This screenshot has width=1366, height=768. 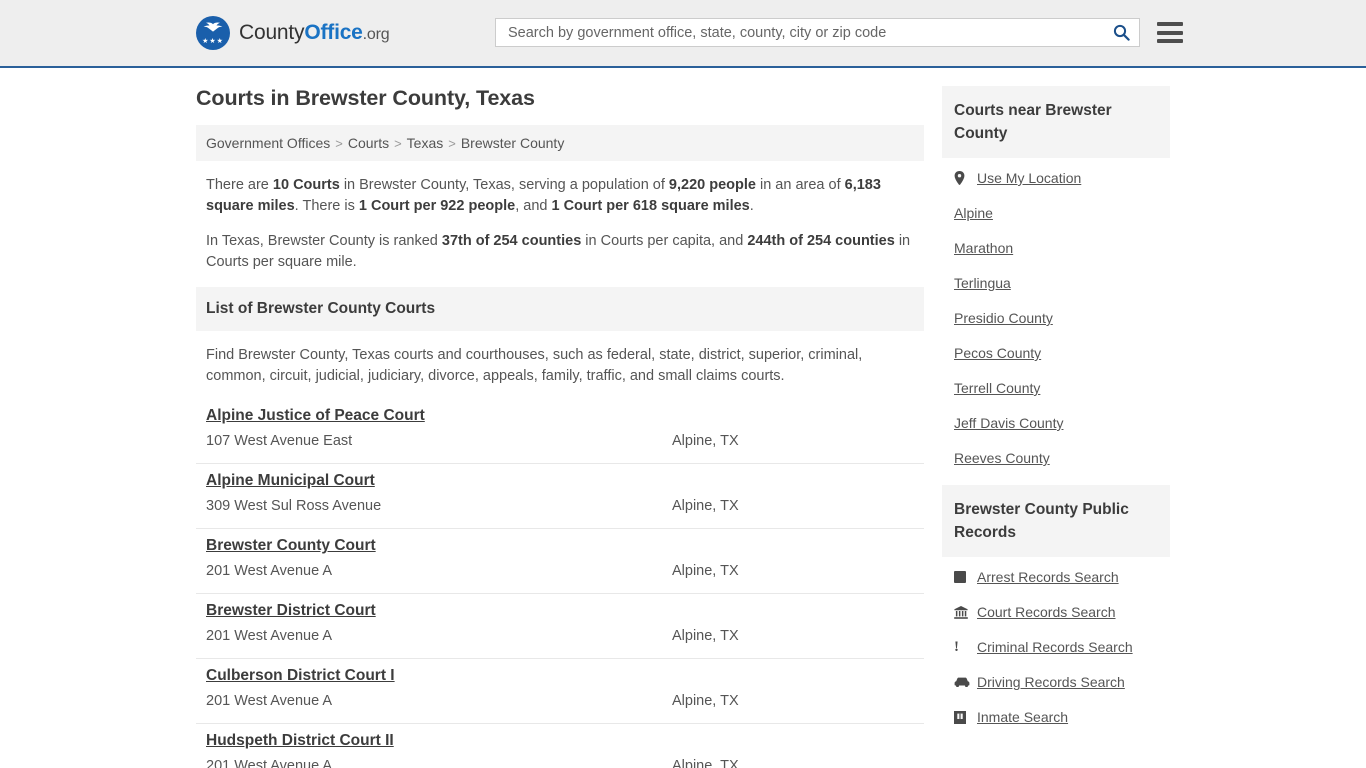 I want to click on nearby-item-label: Marathon, so click(x=983, y=248).